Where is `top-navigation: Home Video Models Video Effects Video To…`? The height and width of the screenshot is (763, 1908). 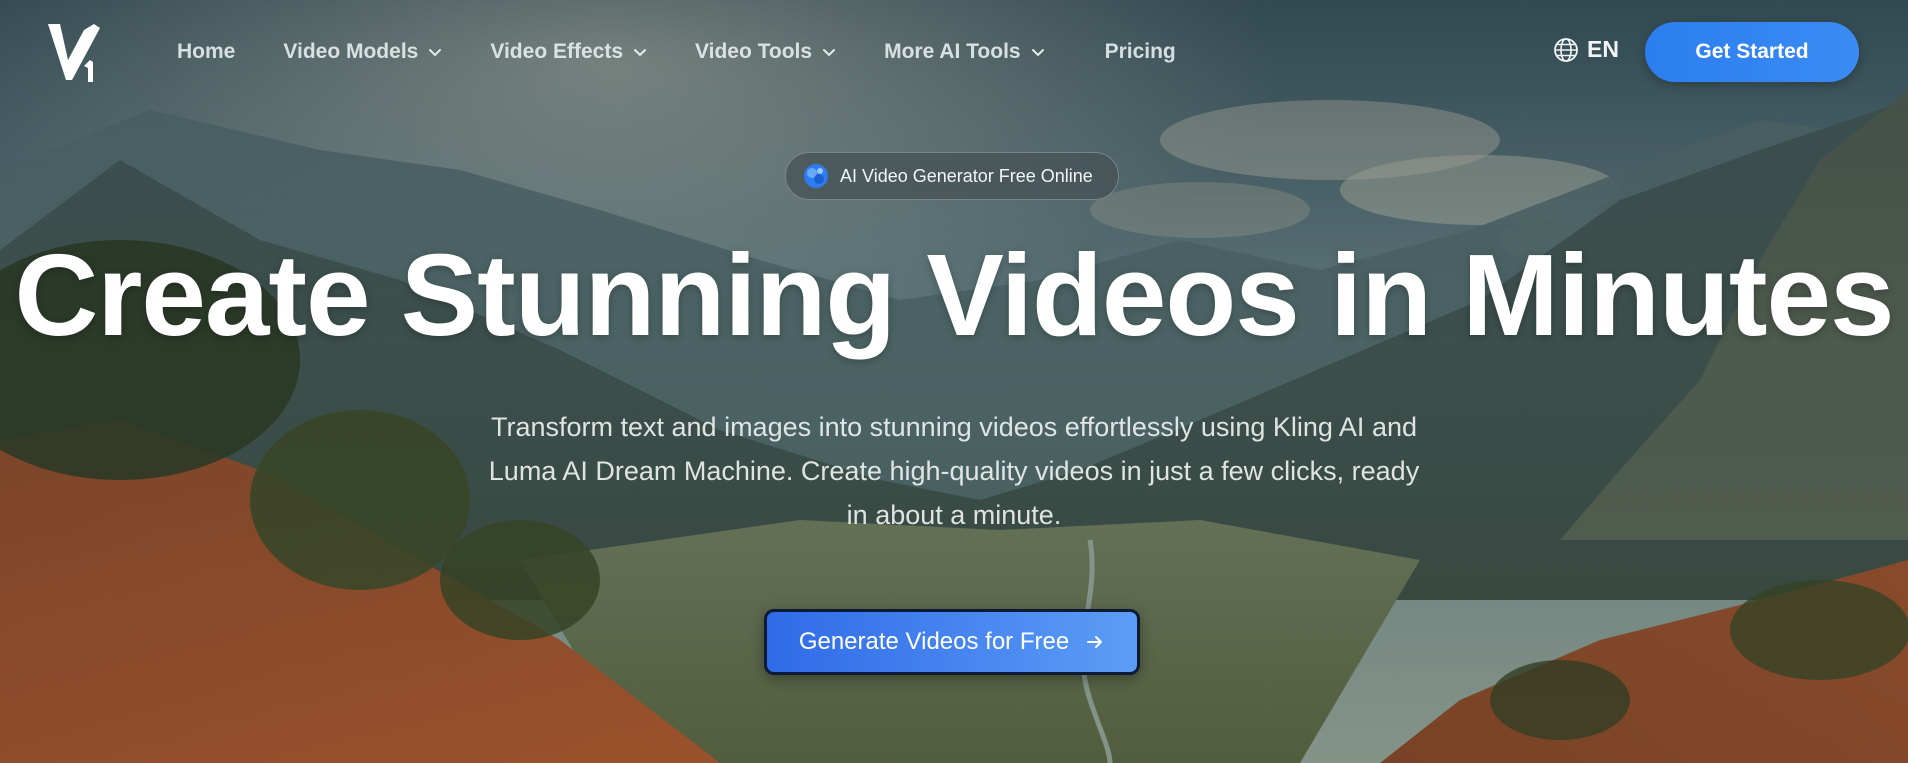
top-navigation: Home Video Models Video Effects Video To… is located at coordinates (954, 52).